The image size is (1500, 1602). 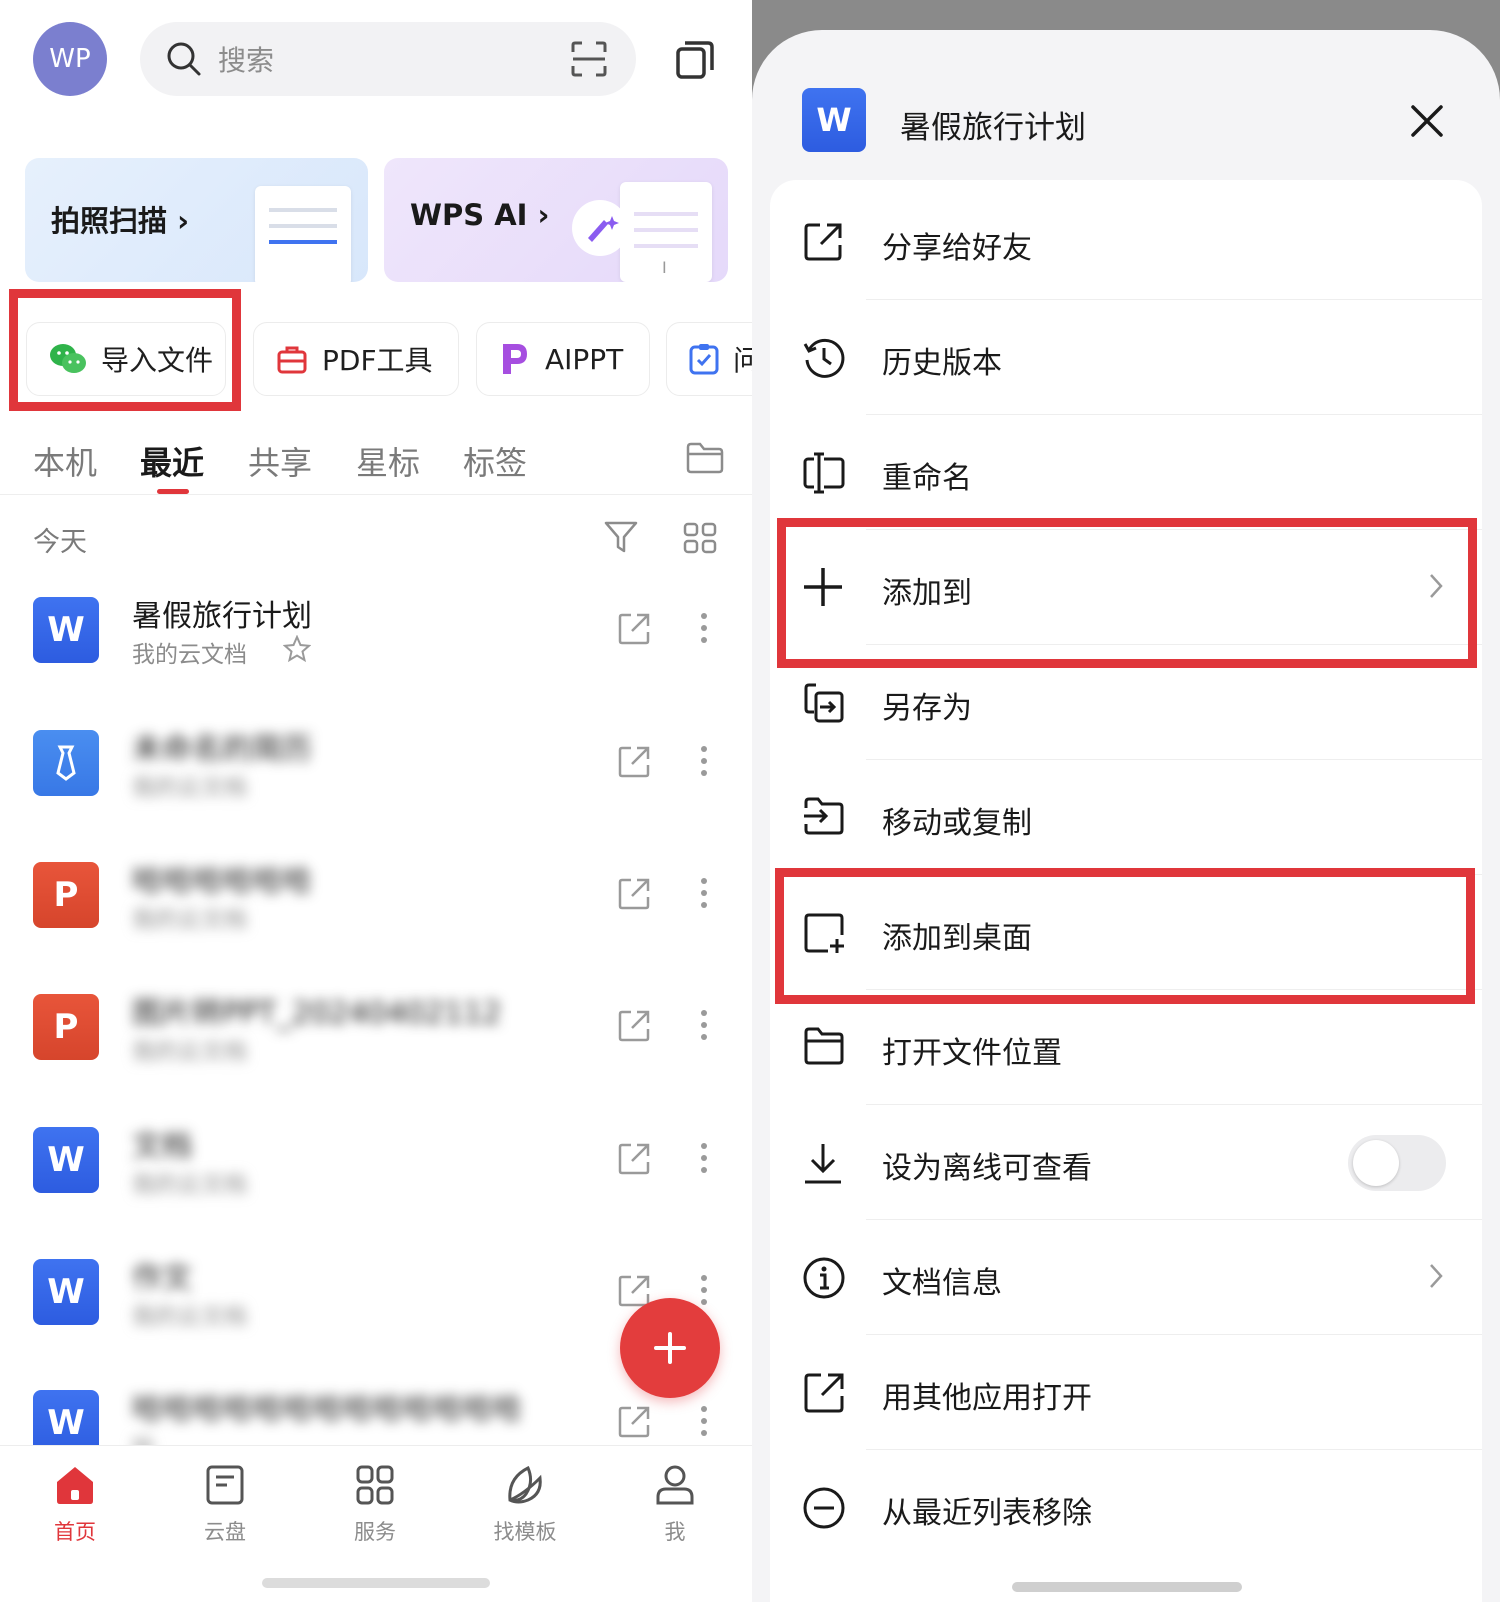 What do you see at coordinates (824, 473) in the screenshot?
I see `rename-icon` at bounding box center [824, 473].